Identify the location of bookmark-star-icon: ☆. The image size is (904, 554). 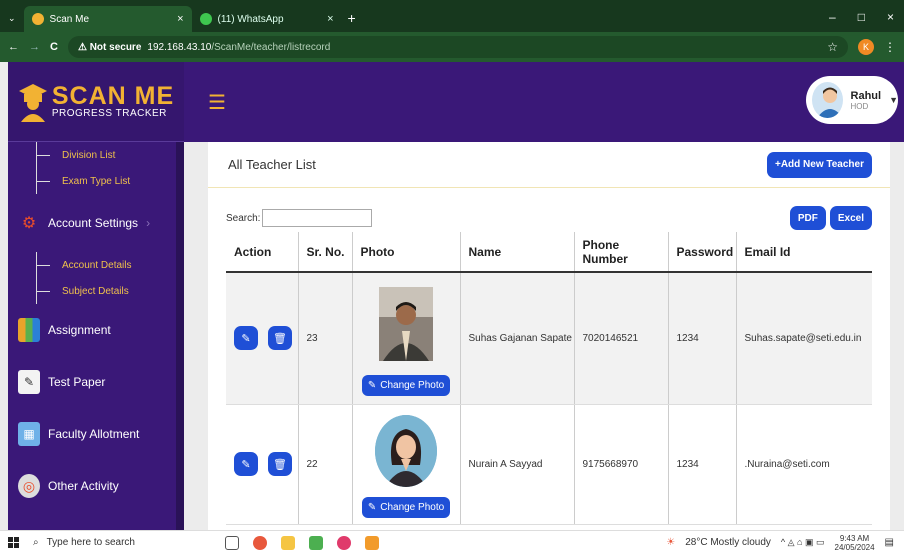
(832, 47).